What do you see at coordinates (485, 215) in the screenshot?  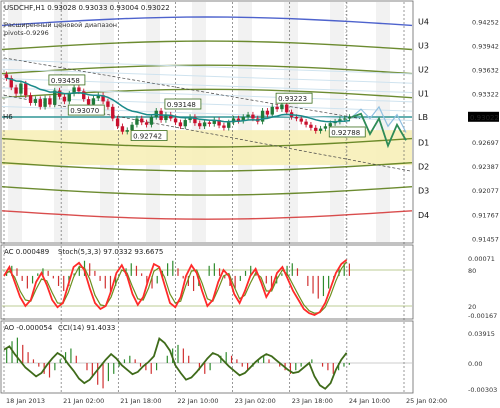 I see `y-tick-label: 0.91767` at bounding box center [485, 215].